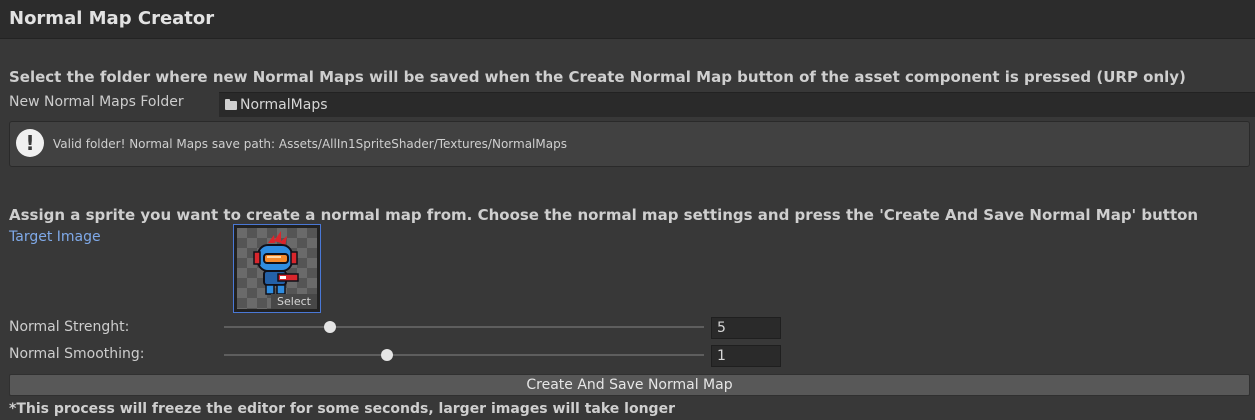 The height and width of the screenshot is (420, 1255). What do you see at coordinates (737, 104) in the screenshot?
I see `normal-maps-folder-field: NormalMaps` at bounding box center [737, 104].